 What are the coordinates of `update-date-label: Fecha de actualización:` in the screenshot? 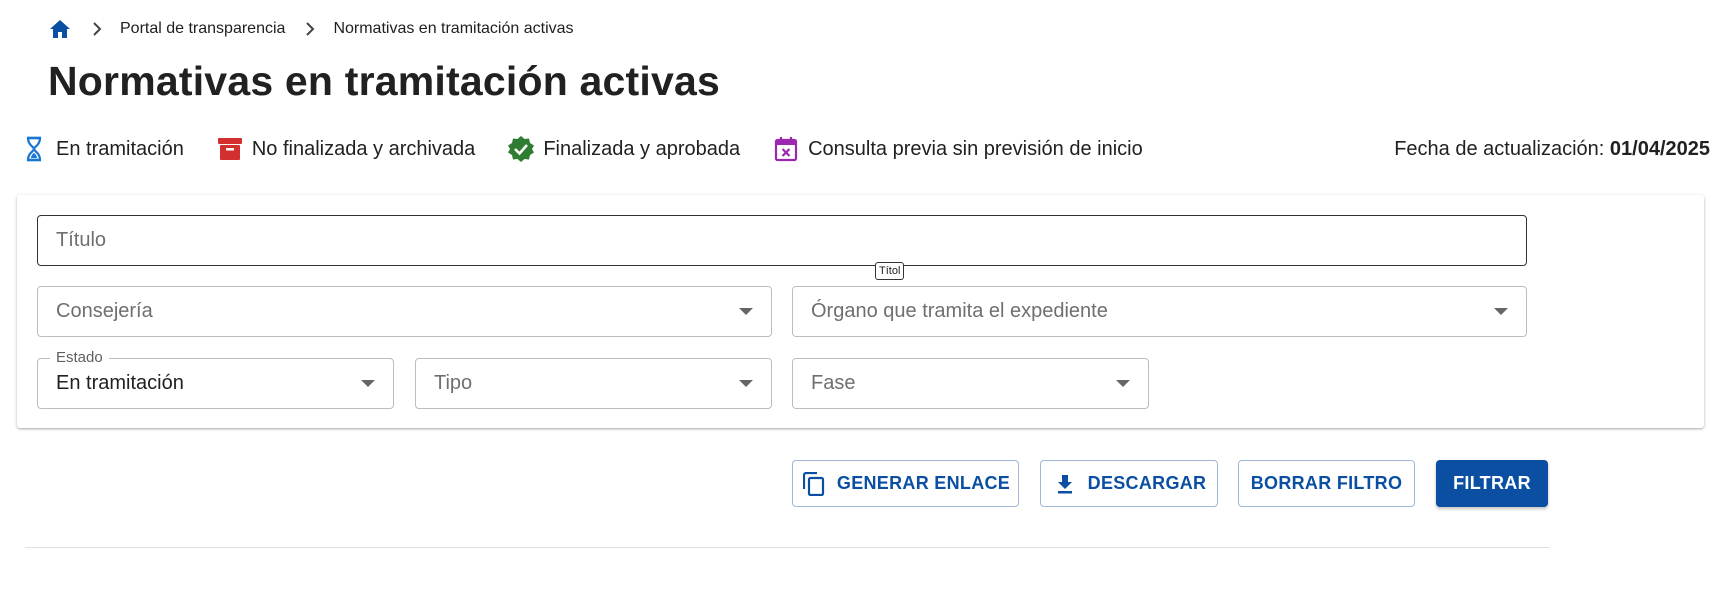 It's located at (1502, 148).